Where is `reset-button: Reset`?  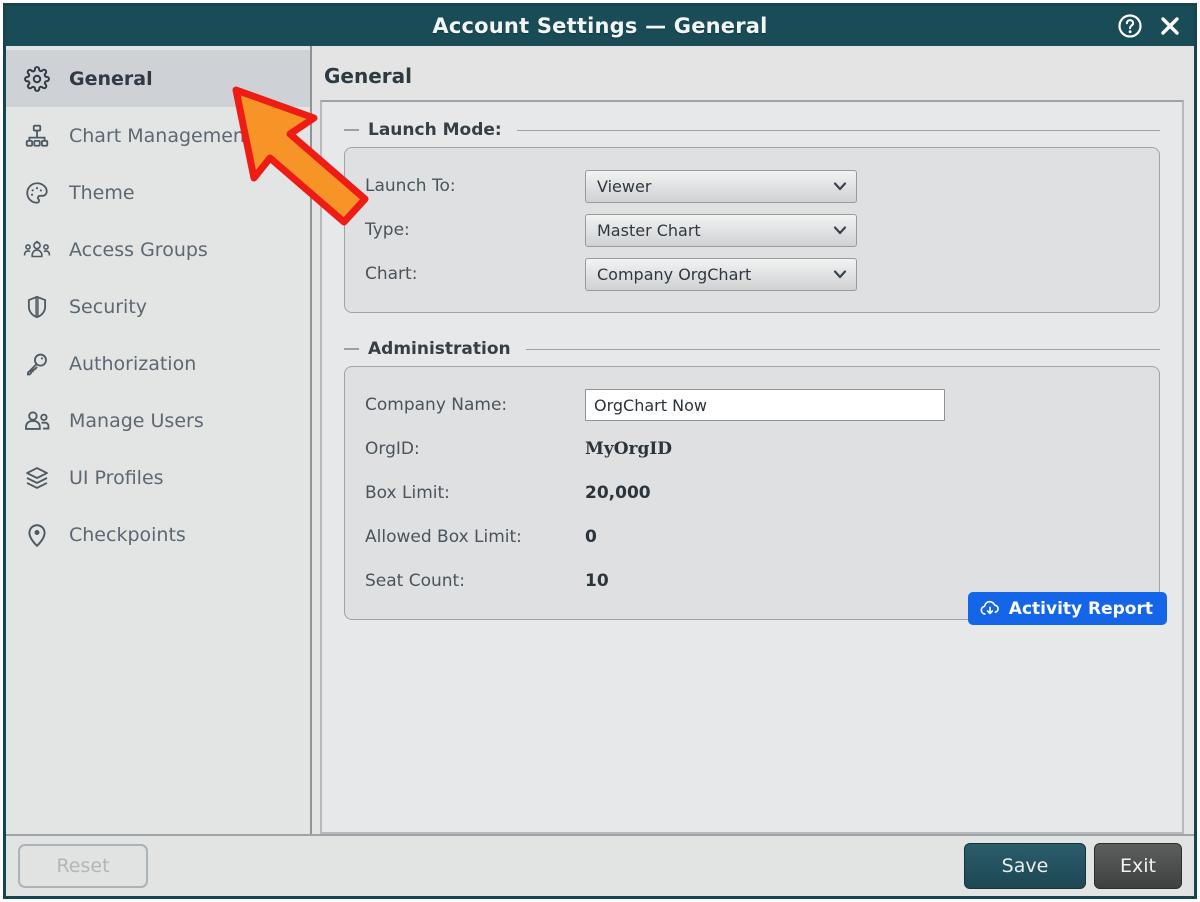 reset-button: Reset is located at coordinates (83, 866).